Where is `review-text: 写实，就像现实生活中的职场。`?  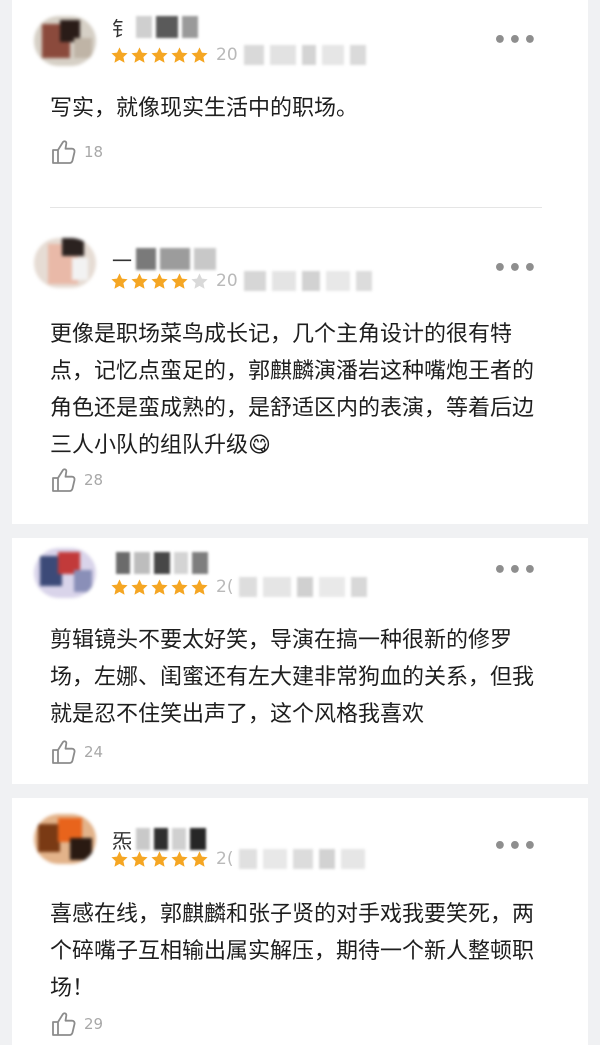 review-text: 写实，就像现实生活中的职场。 is located at coordinates (204, 108).